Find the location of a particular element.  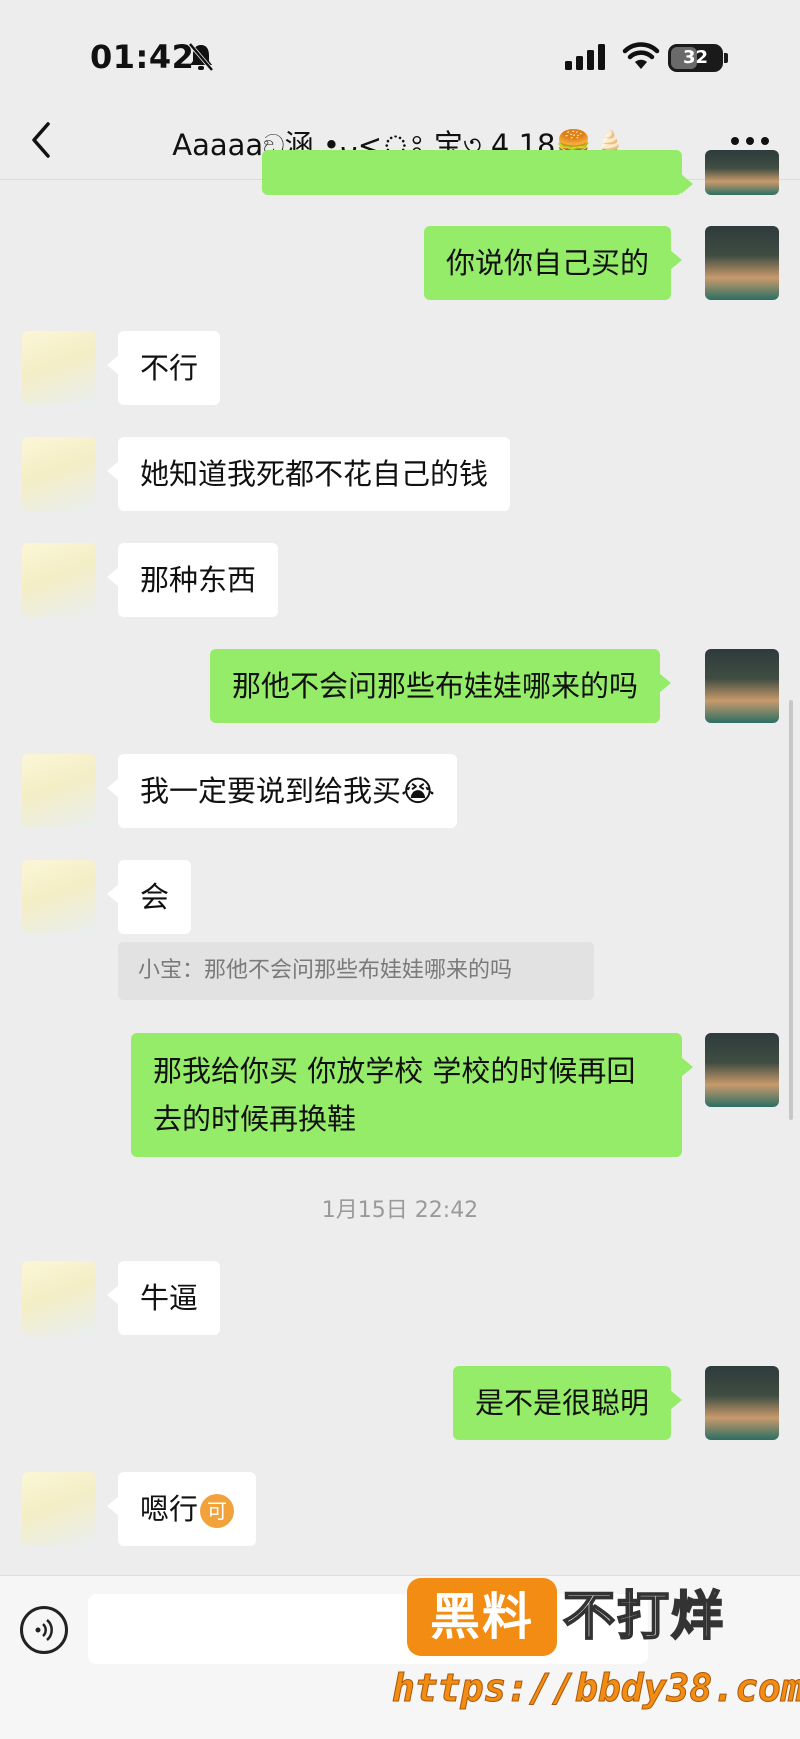

status-bar: 01:42 32 is located at coordinates (400, 50).